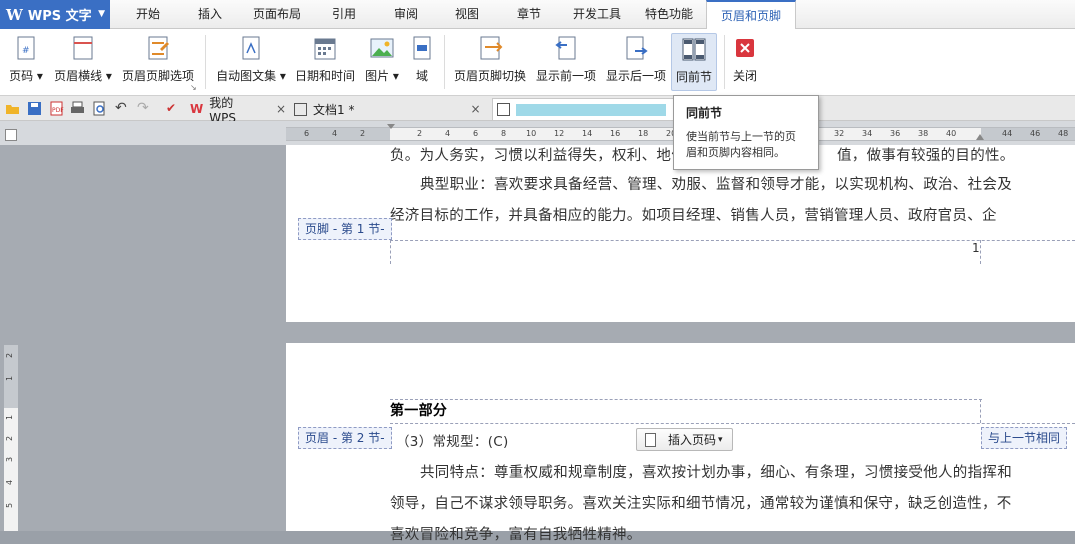  What do you see at coordinates (597, 14) in the screenshot?
I see `tab-developer: 开发工具` at bounding box center [597, 14].